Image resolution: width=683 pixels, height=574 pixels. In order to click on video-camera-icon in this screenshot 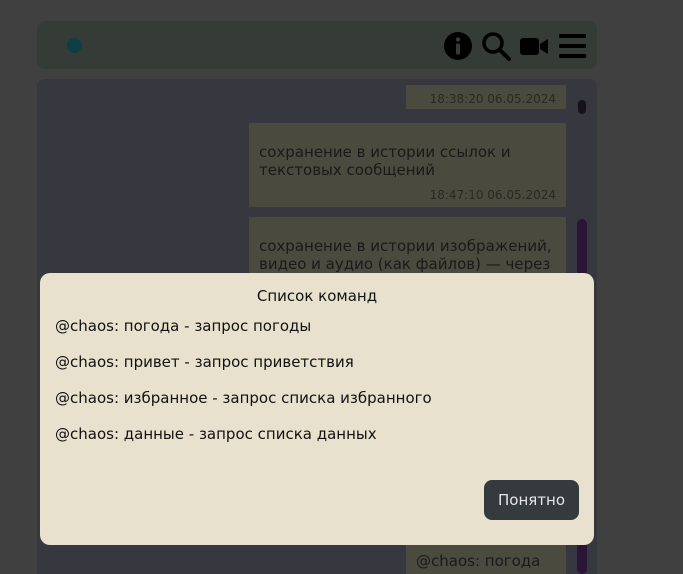, I will do `click(534, 46)`.